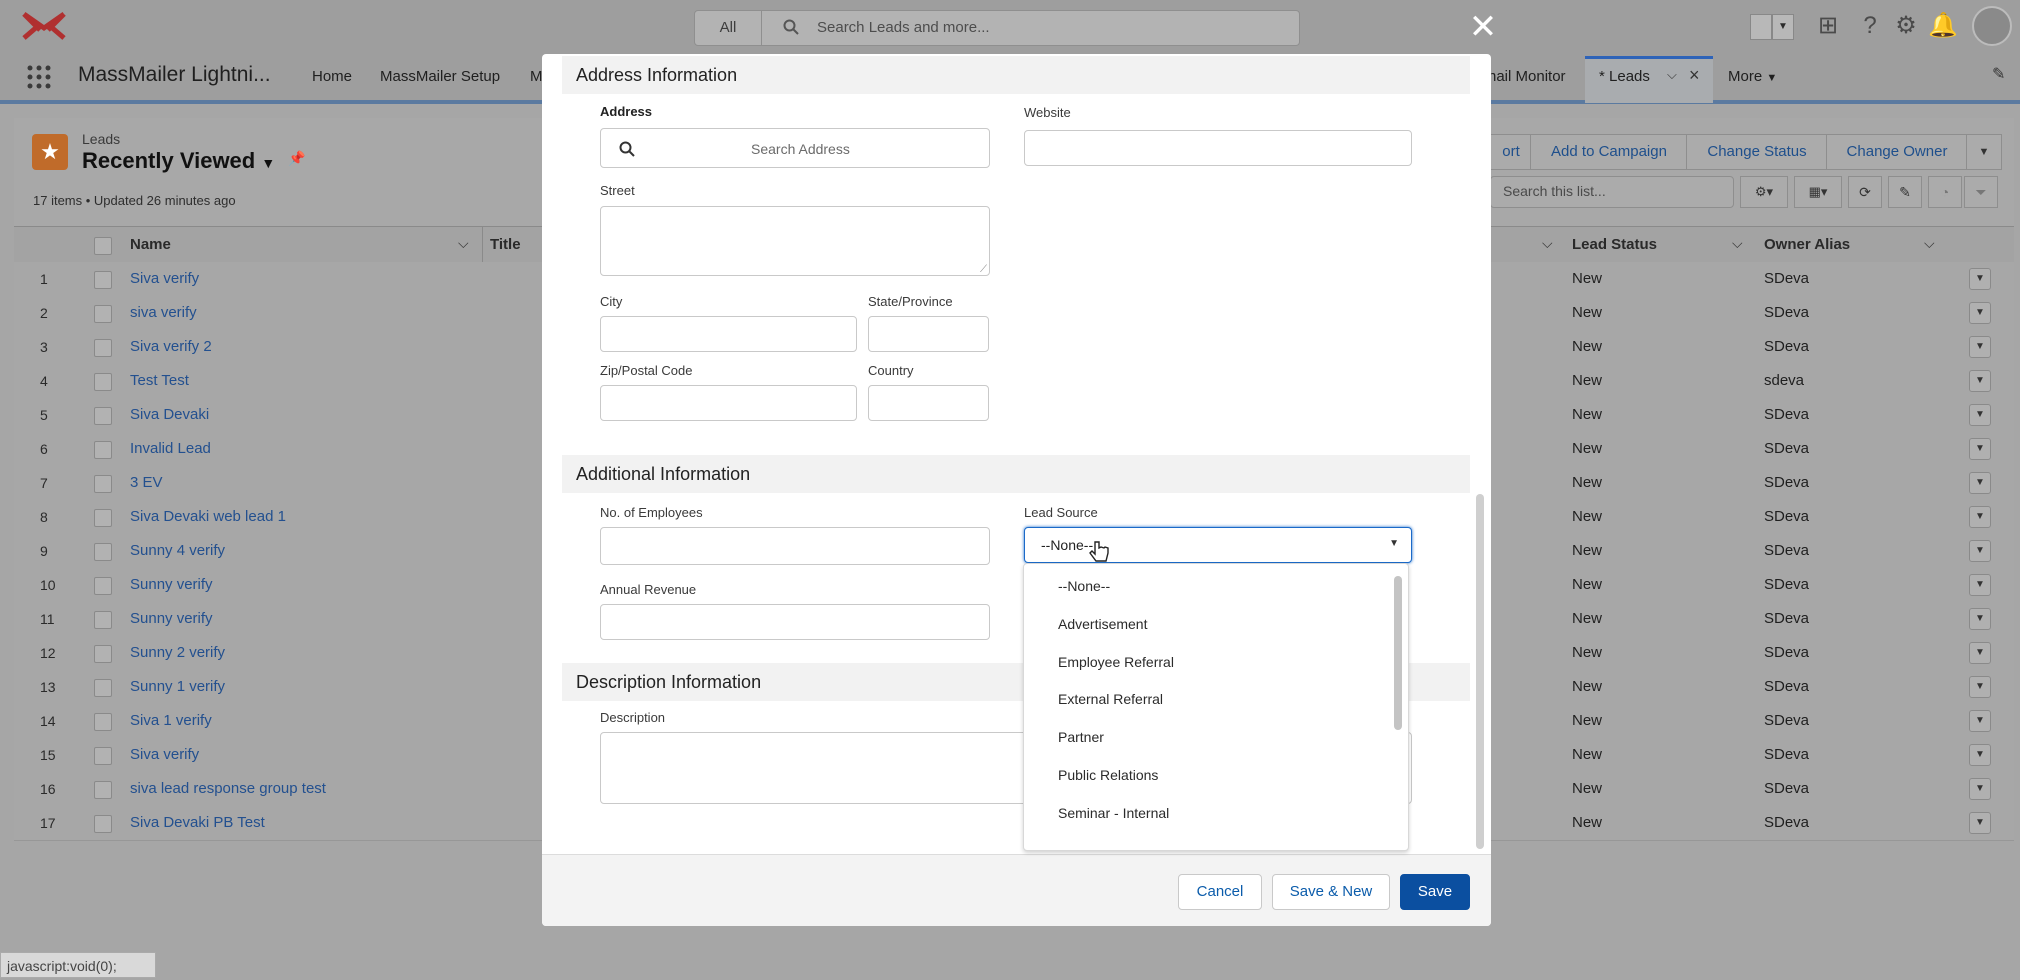 This screenshot has width=2020, height=980. I want to click on lead-source-select: --None-- ▼, so click(1218, 545).